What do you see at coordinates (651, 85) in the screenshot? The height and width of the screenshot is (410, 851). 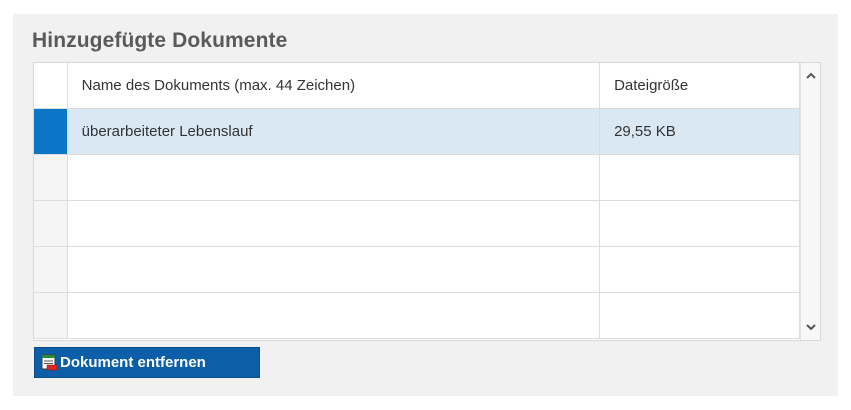 I see `column-header-size-label: Dateigröße` at bounding box center [651, 85].